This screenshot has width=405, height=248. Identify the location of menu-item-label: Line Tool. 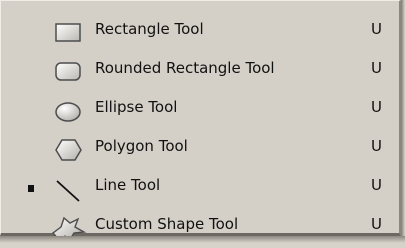
(128, 185).